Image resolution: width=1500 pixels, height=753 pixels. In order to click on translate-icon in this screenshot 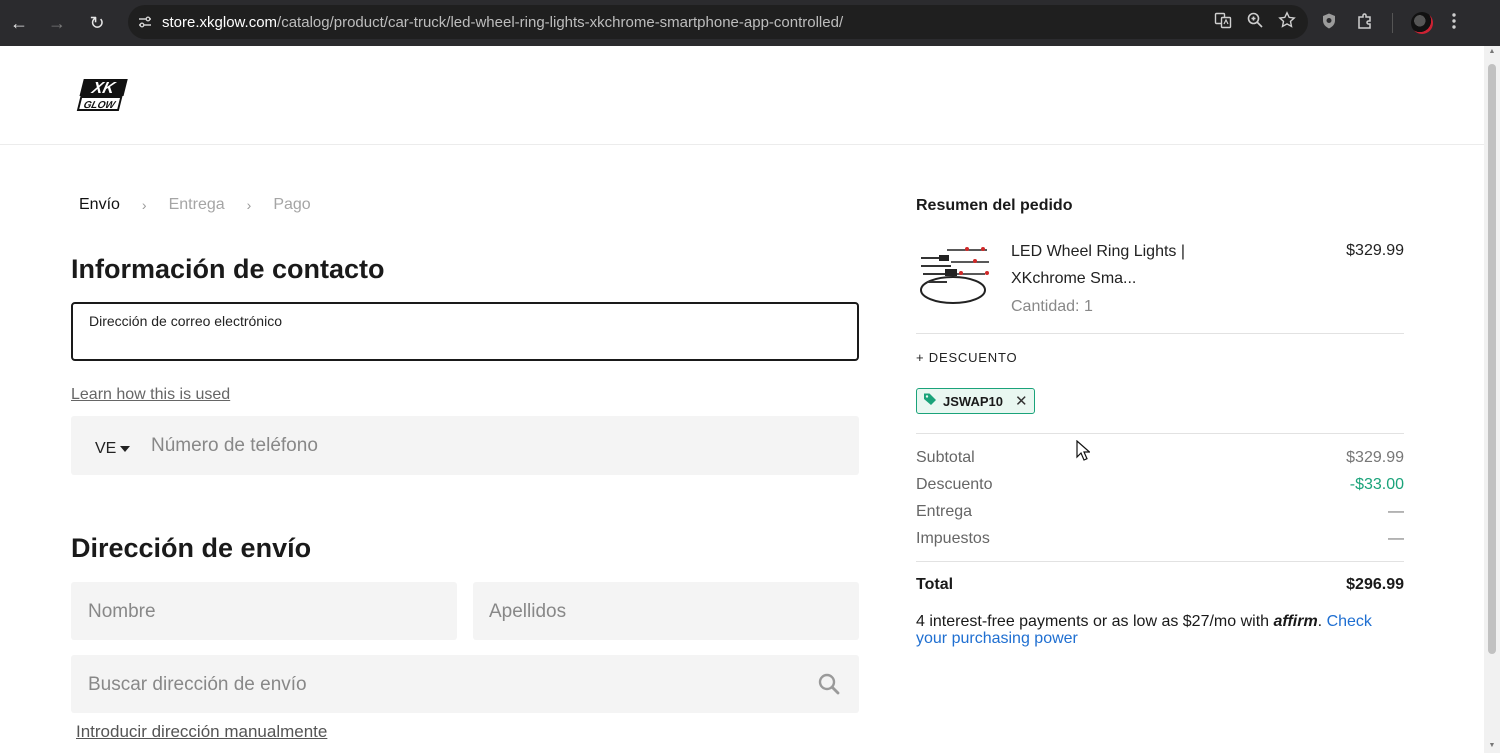, I will do `click(1223, 22)`.